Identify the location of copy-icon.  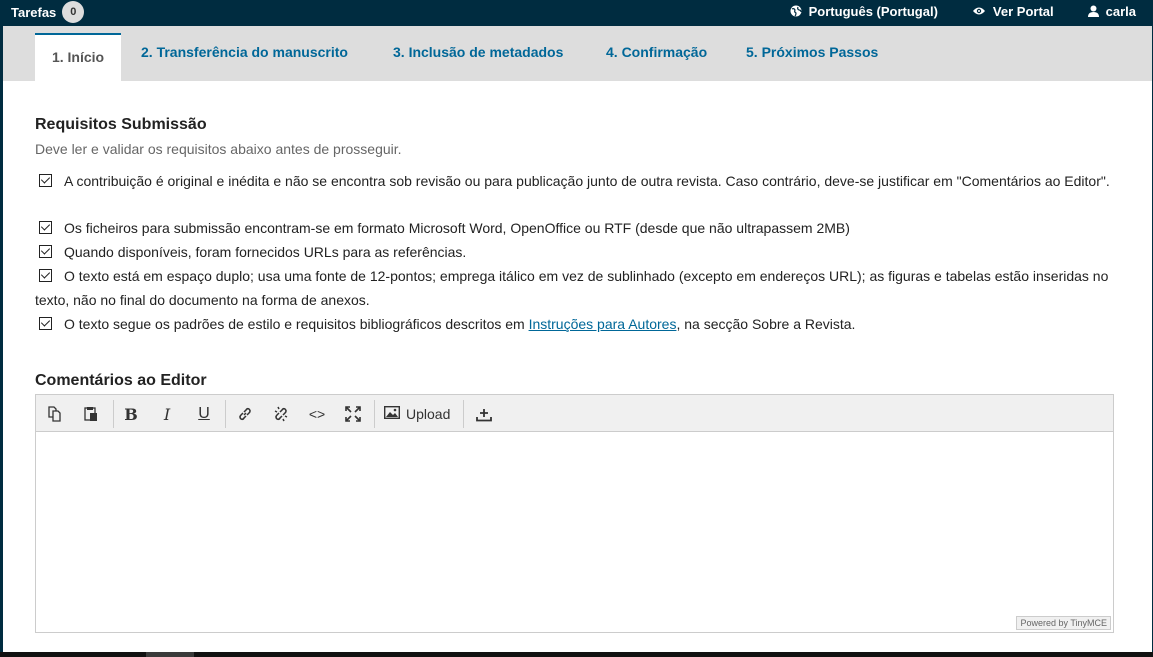
(55, 414).